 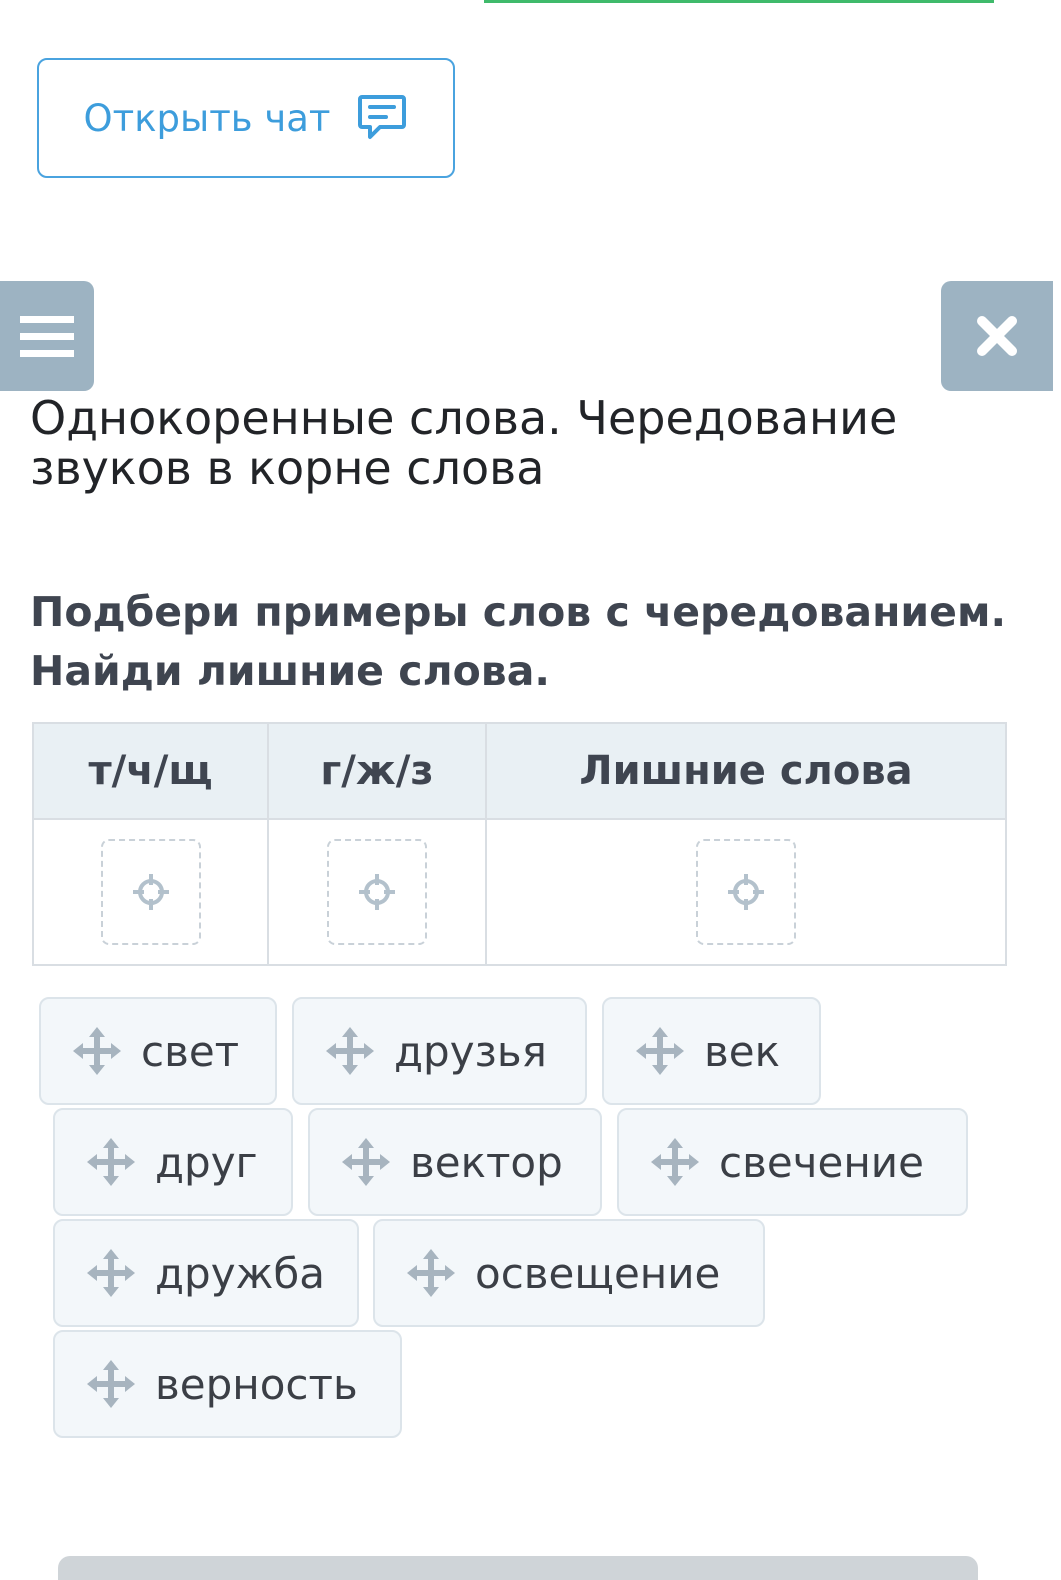 I want to click on column-header-g-zh-z: г/ж/з, so click(x=377, y=771).